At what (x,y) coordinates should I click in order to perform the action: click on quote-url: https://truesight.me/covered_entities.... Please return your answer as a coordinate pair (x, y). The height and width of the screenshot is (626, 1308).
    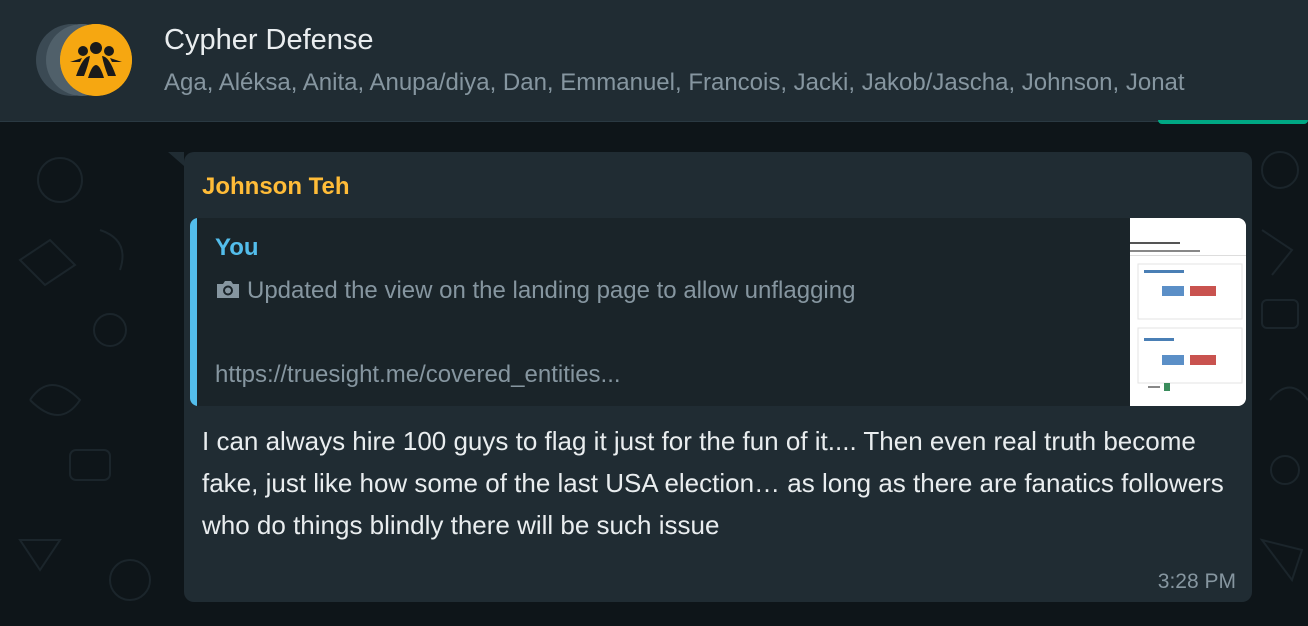
    Looking at the image, I should click on (418, 374).